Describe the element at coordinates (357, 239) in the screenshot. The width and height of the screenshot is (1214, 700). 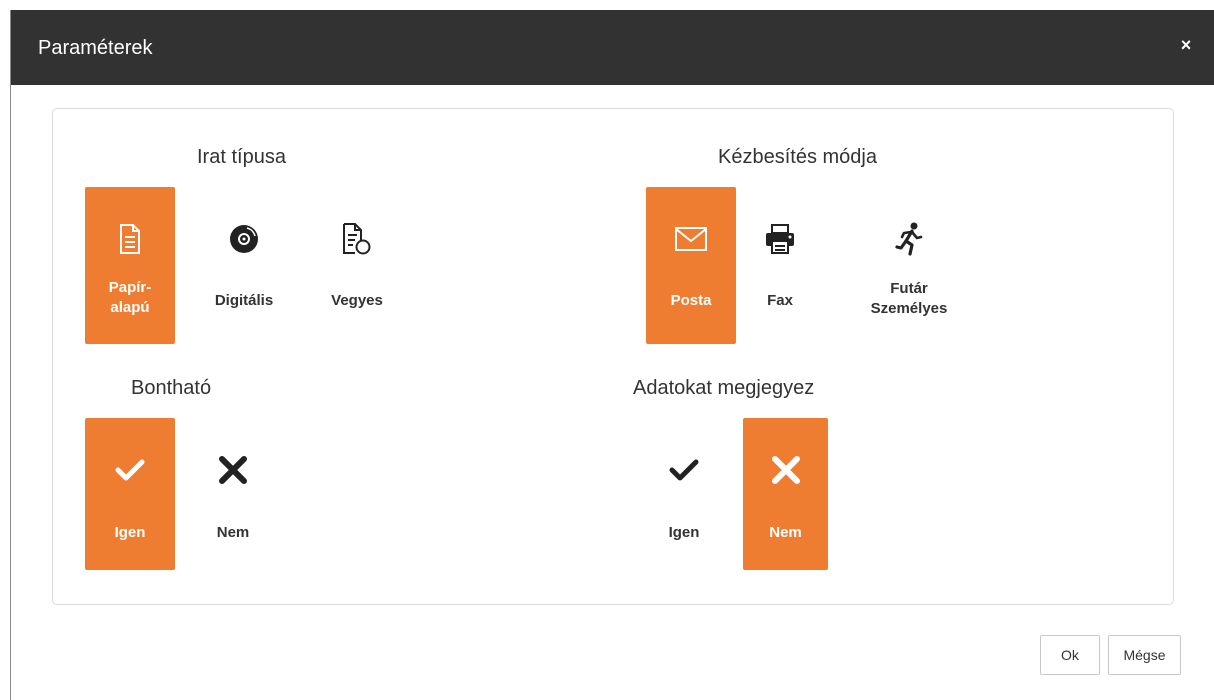
I see `mixed-document-icon` at that location.